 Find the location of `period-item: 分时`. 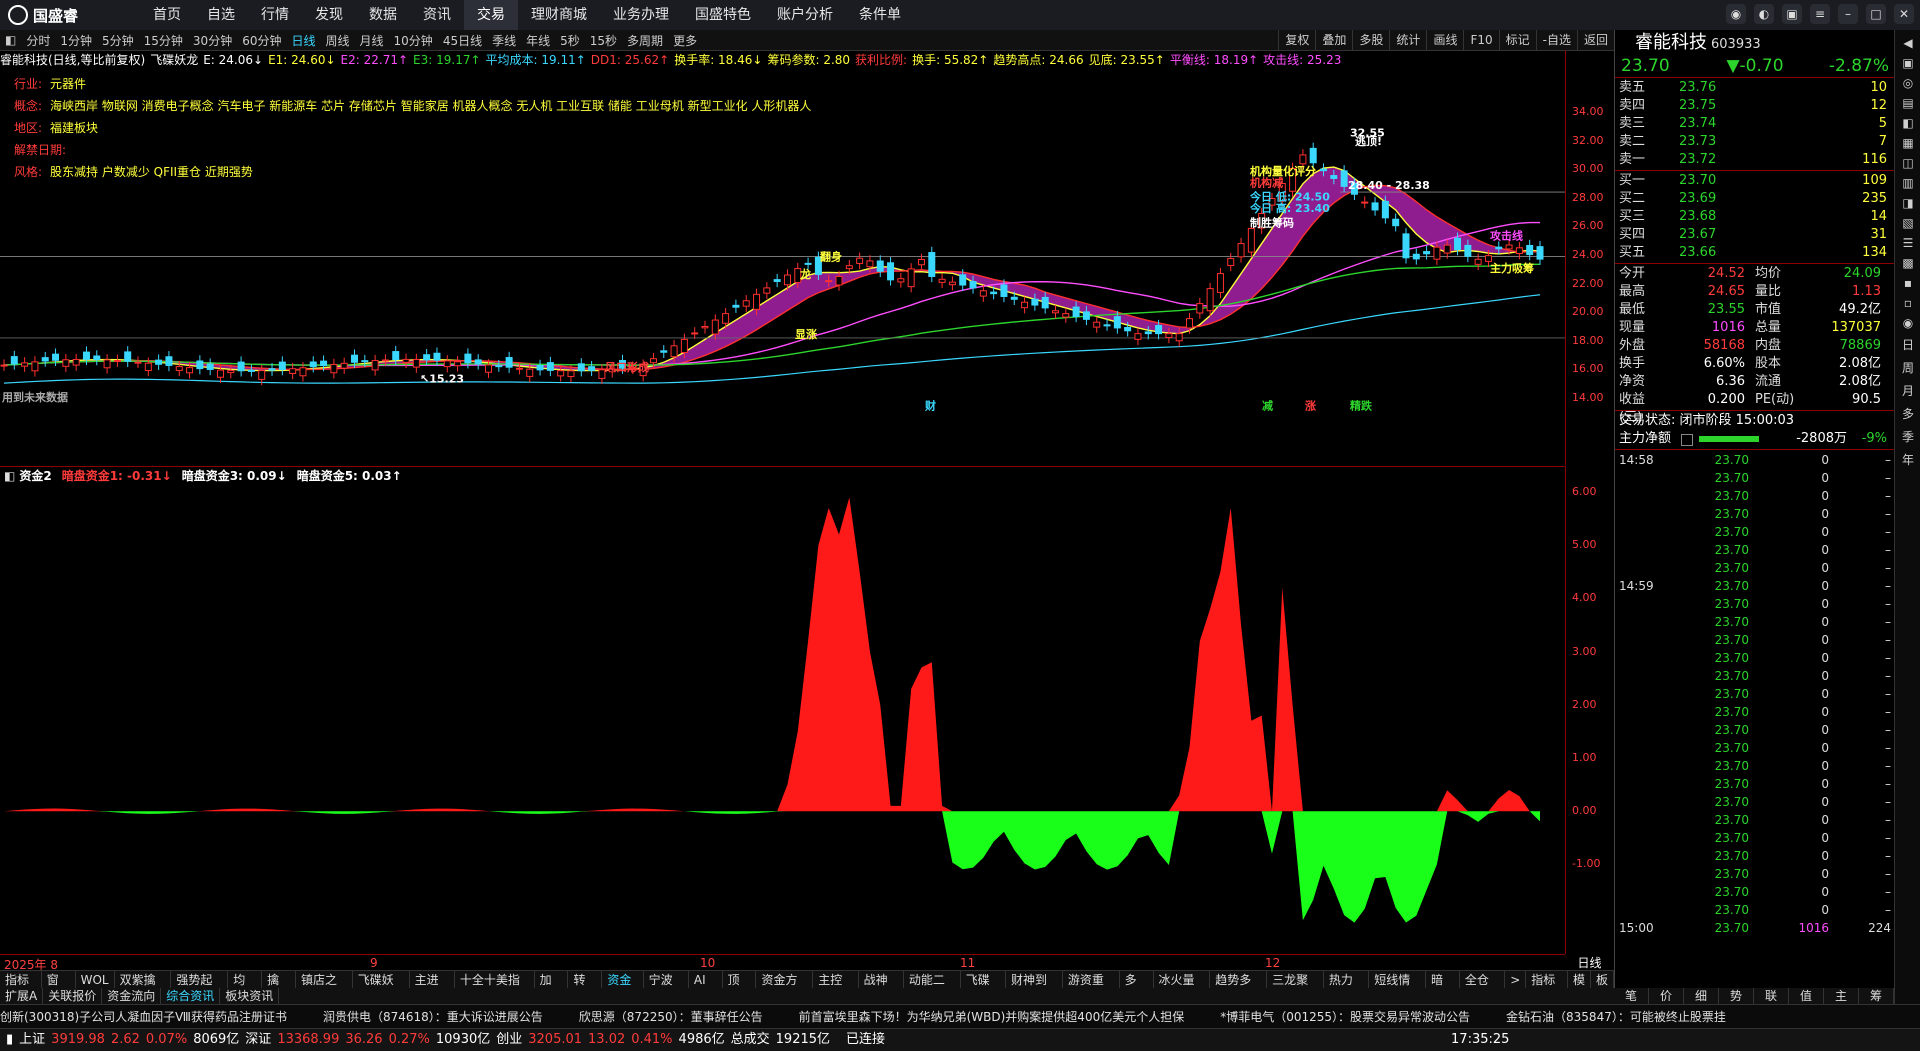

period-item: 分时 is located at coordinates (38, 40).